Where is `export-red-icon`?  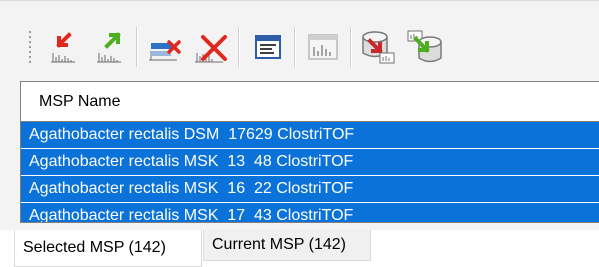 export-red-icon is located at coordinates (63, 47).